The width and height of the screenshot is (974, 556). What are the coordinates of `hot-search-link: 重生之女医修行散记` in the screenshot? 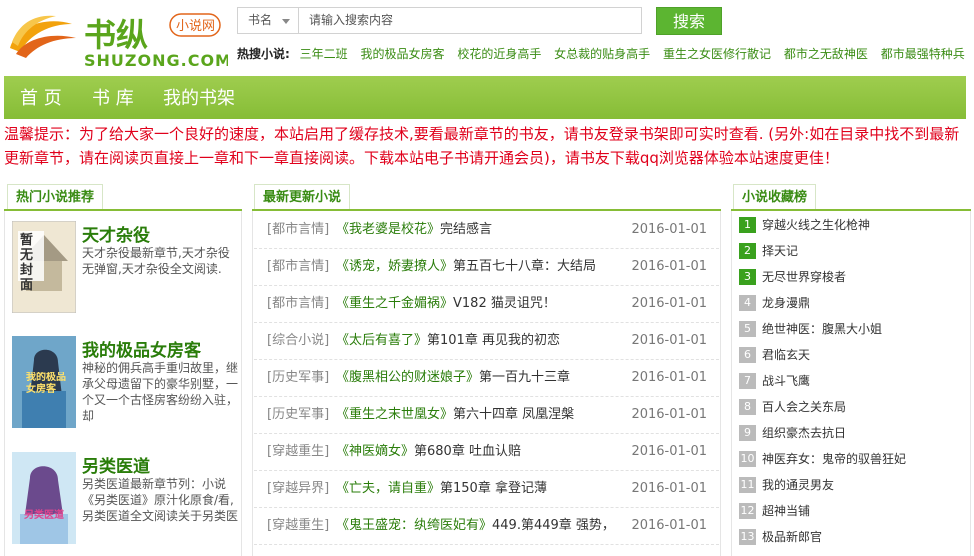 It's located at (717, 54).